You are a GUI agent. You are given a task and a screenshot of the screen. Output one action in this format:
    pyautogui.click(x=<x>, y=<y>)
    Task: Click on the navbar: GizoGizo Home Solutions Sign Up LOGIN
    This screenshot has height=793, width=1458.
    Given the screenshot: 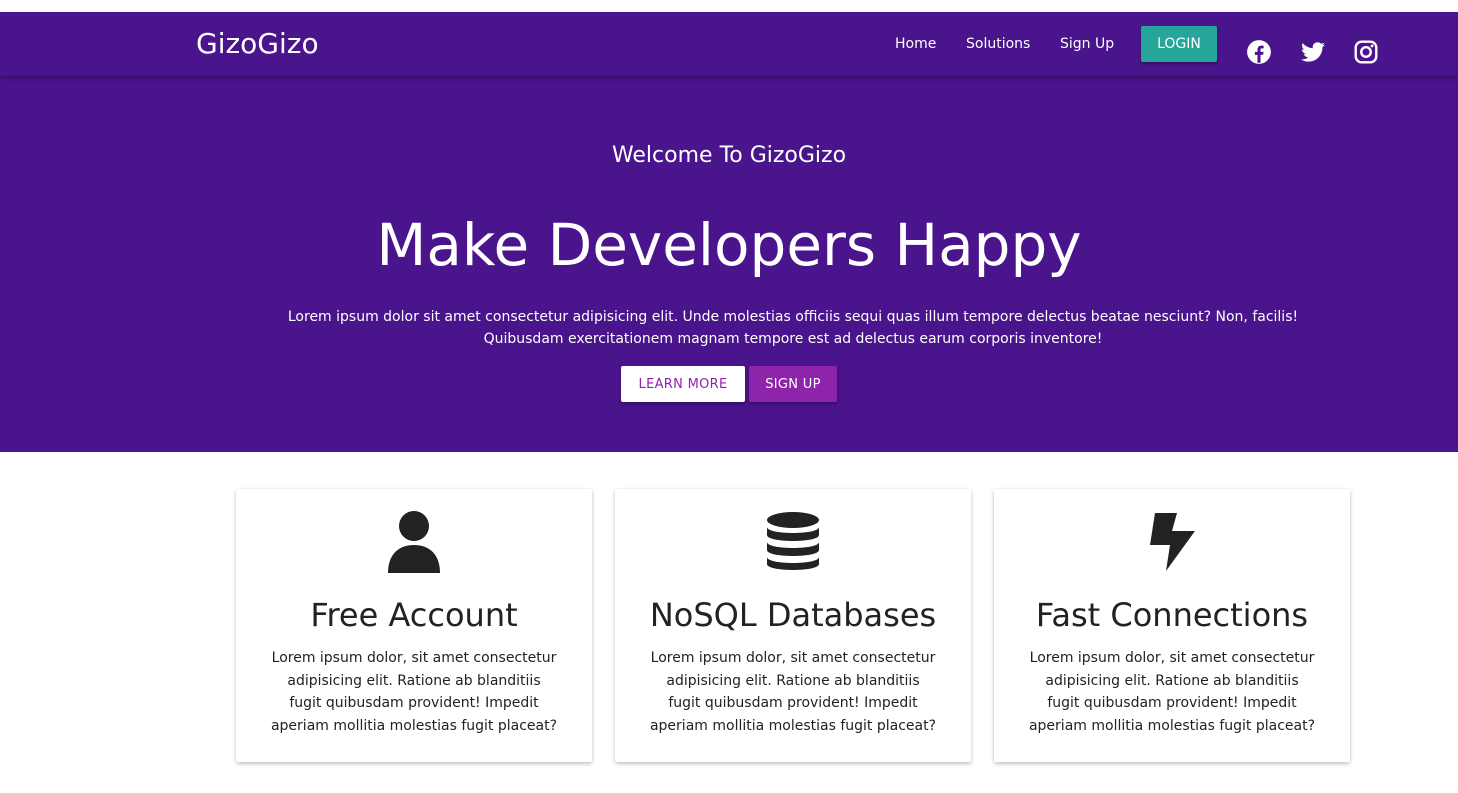 What is the action you would take?
    pyautogui.click(x=729, y=44)
    